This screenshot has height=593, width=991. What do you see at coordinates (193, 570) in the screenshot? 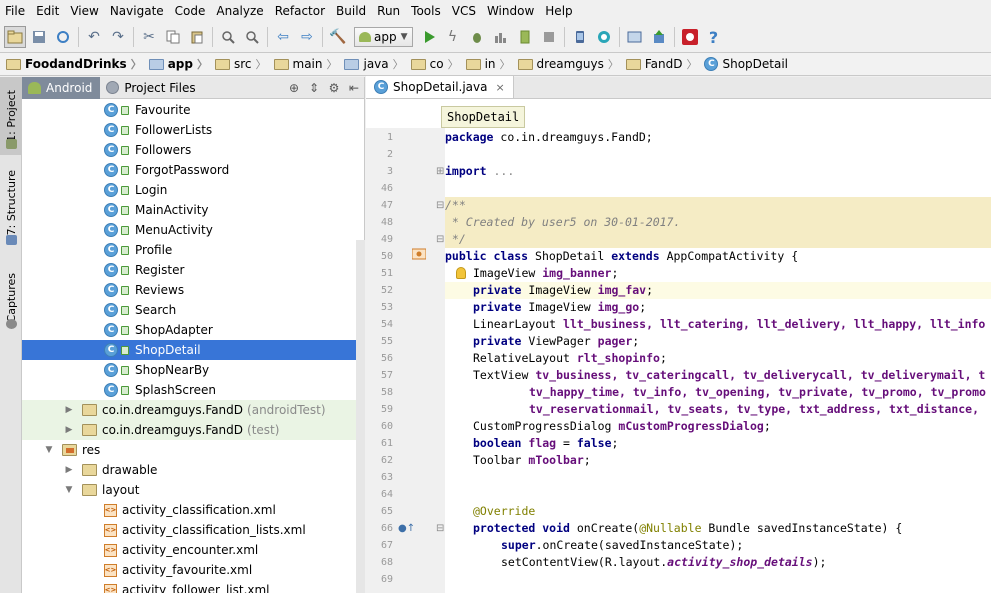
I see `tree-item-xml-favourite: <> activity_favourite.xml` at bounding box center [193, 570].